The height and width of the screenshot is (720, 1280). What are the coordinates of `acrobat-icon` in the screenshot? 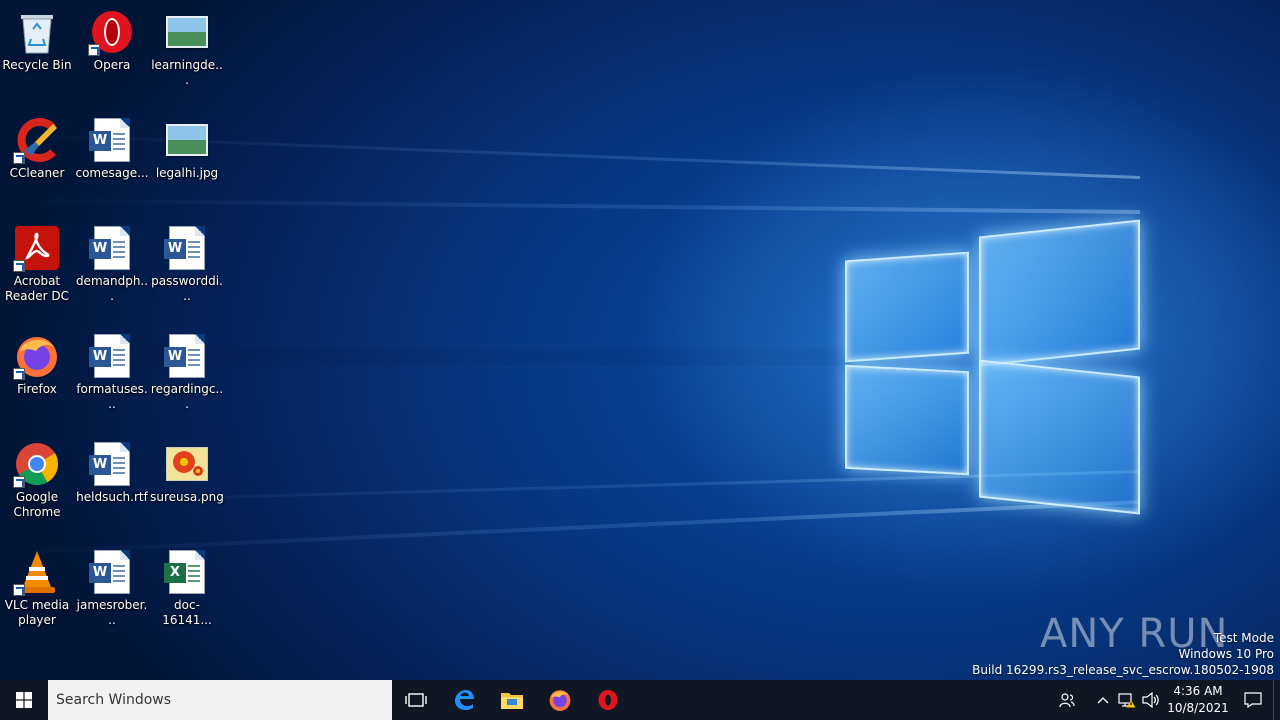 It's located at (37, 248).